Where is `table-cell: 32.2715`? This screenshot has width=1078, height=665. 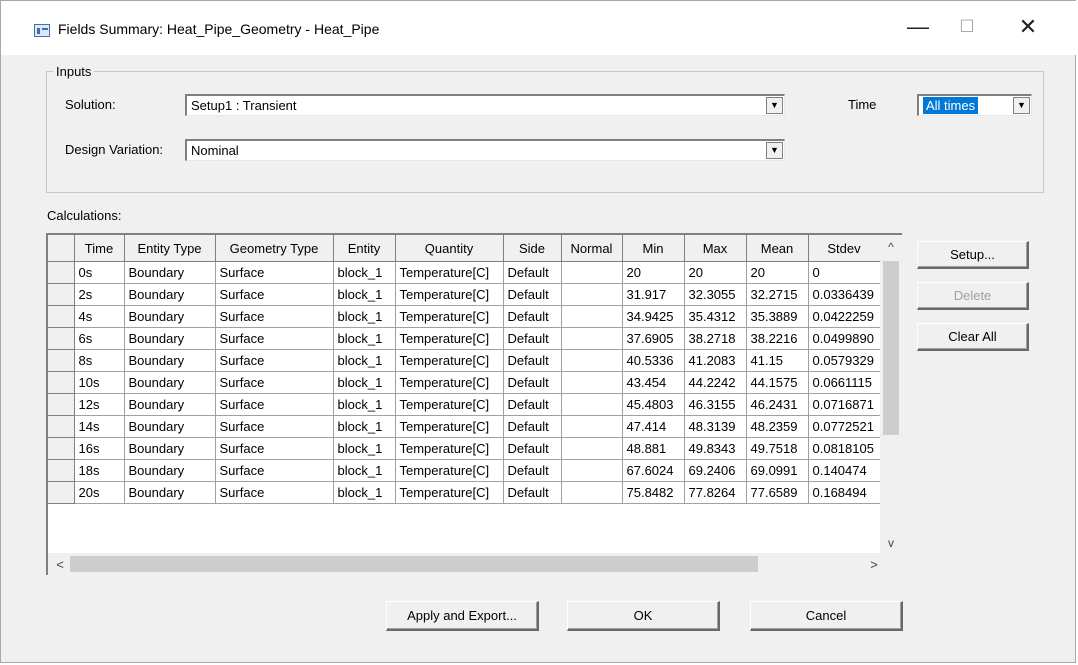
table-cell: 32.2715 is located at coordinates (777, 294).